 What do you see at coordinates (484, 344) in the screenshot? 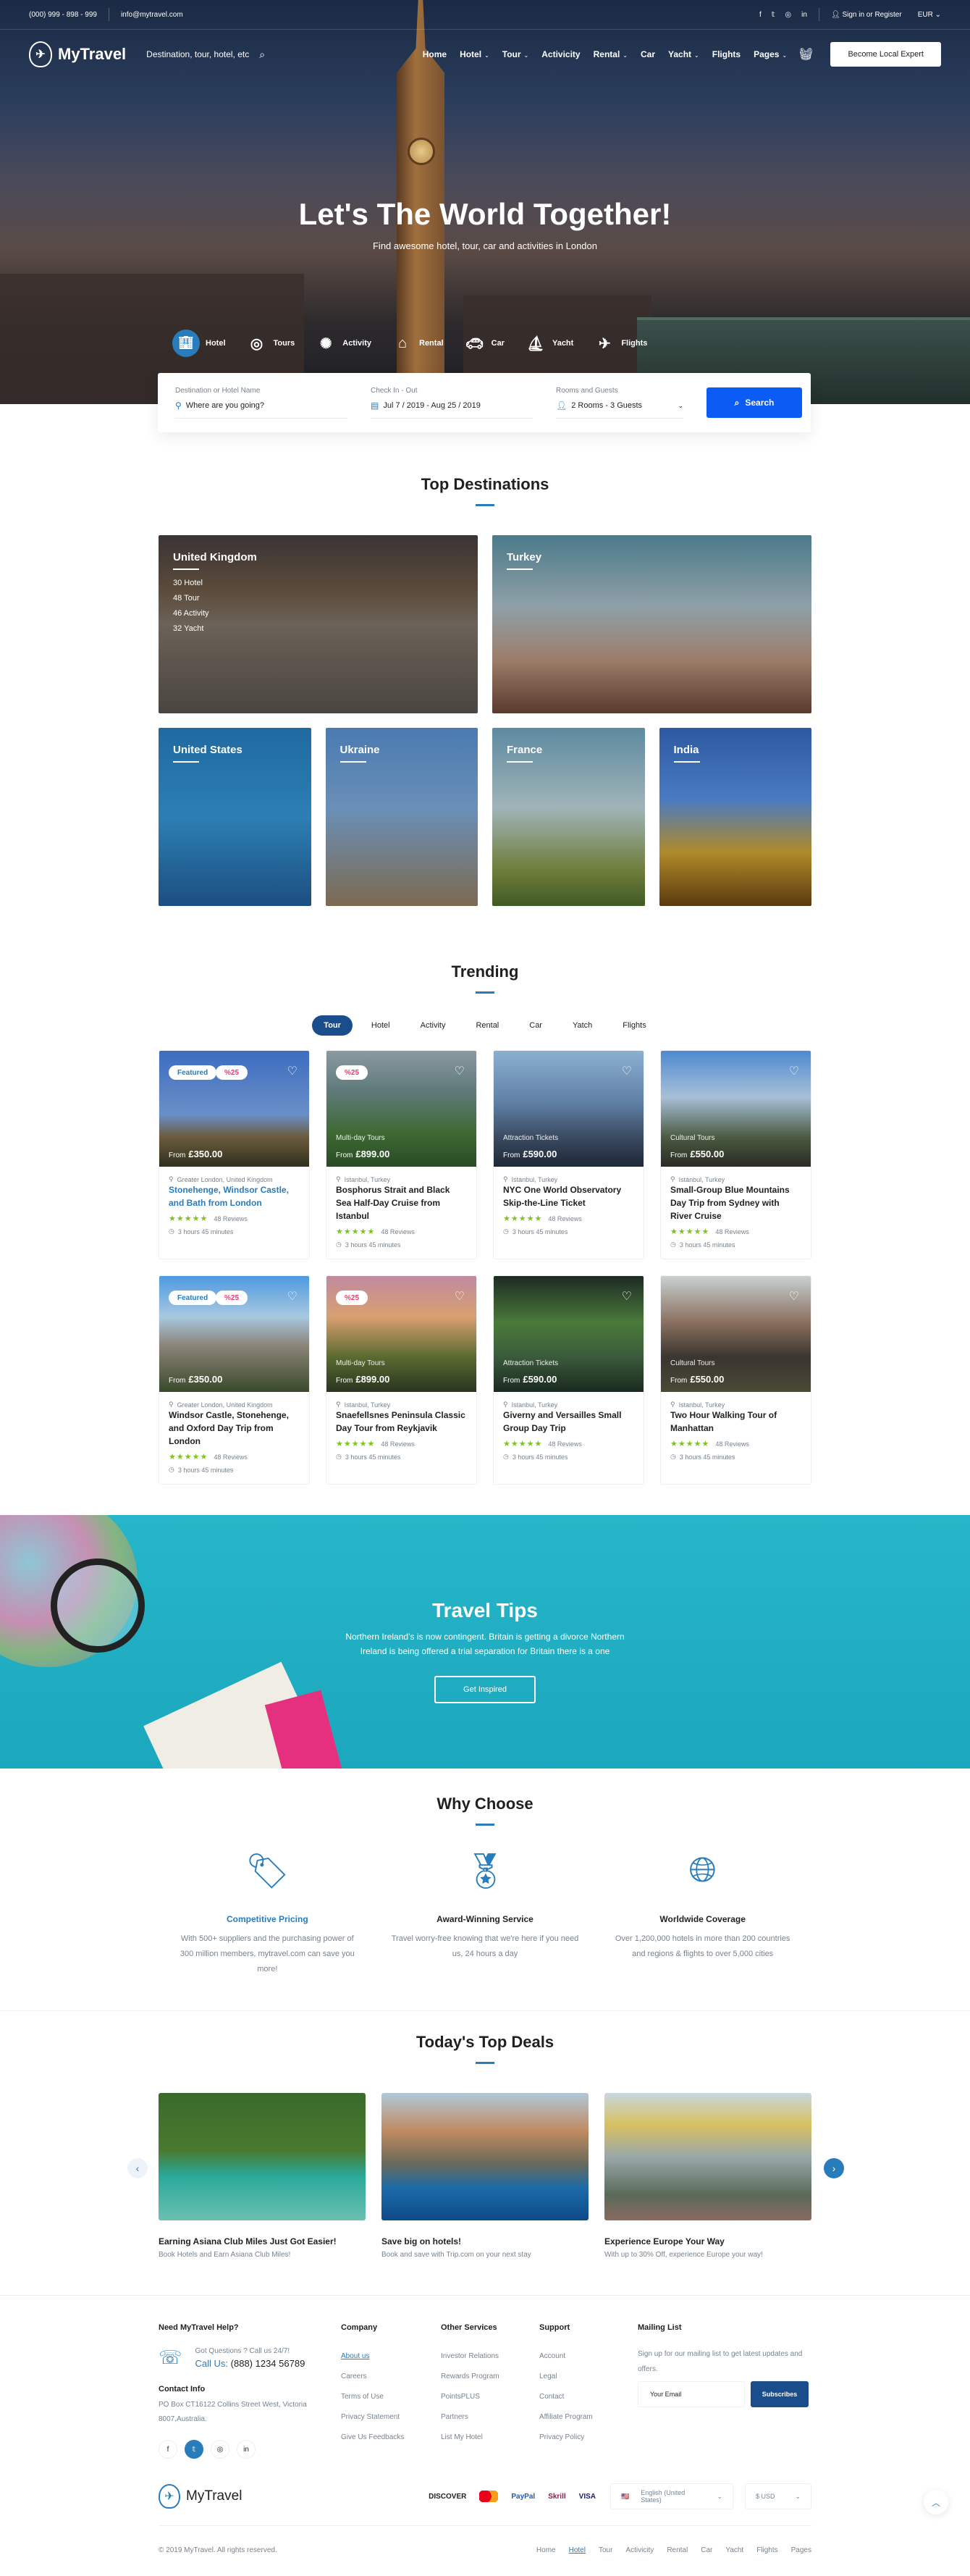
I see `tab-car: 🚗︎ Car` at bounding box center [484, 344].